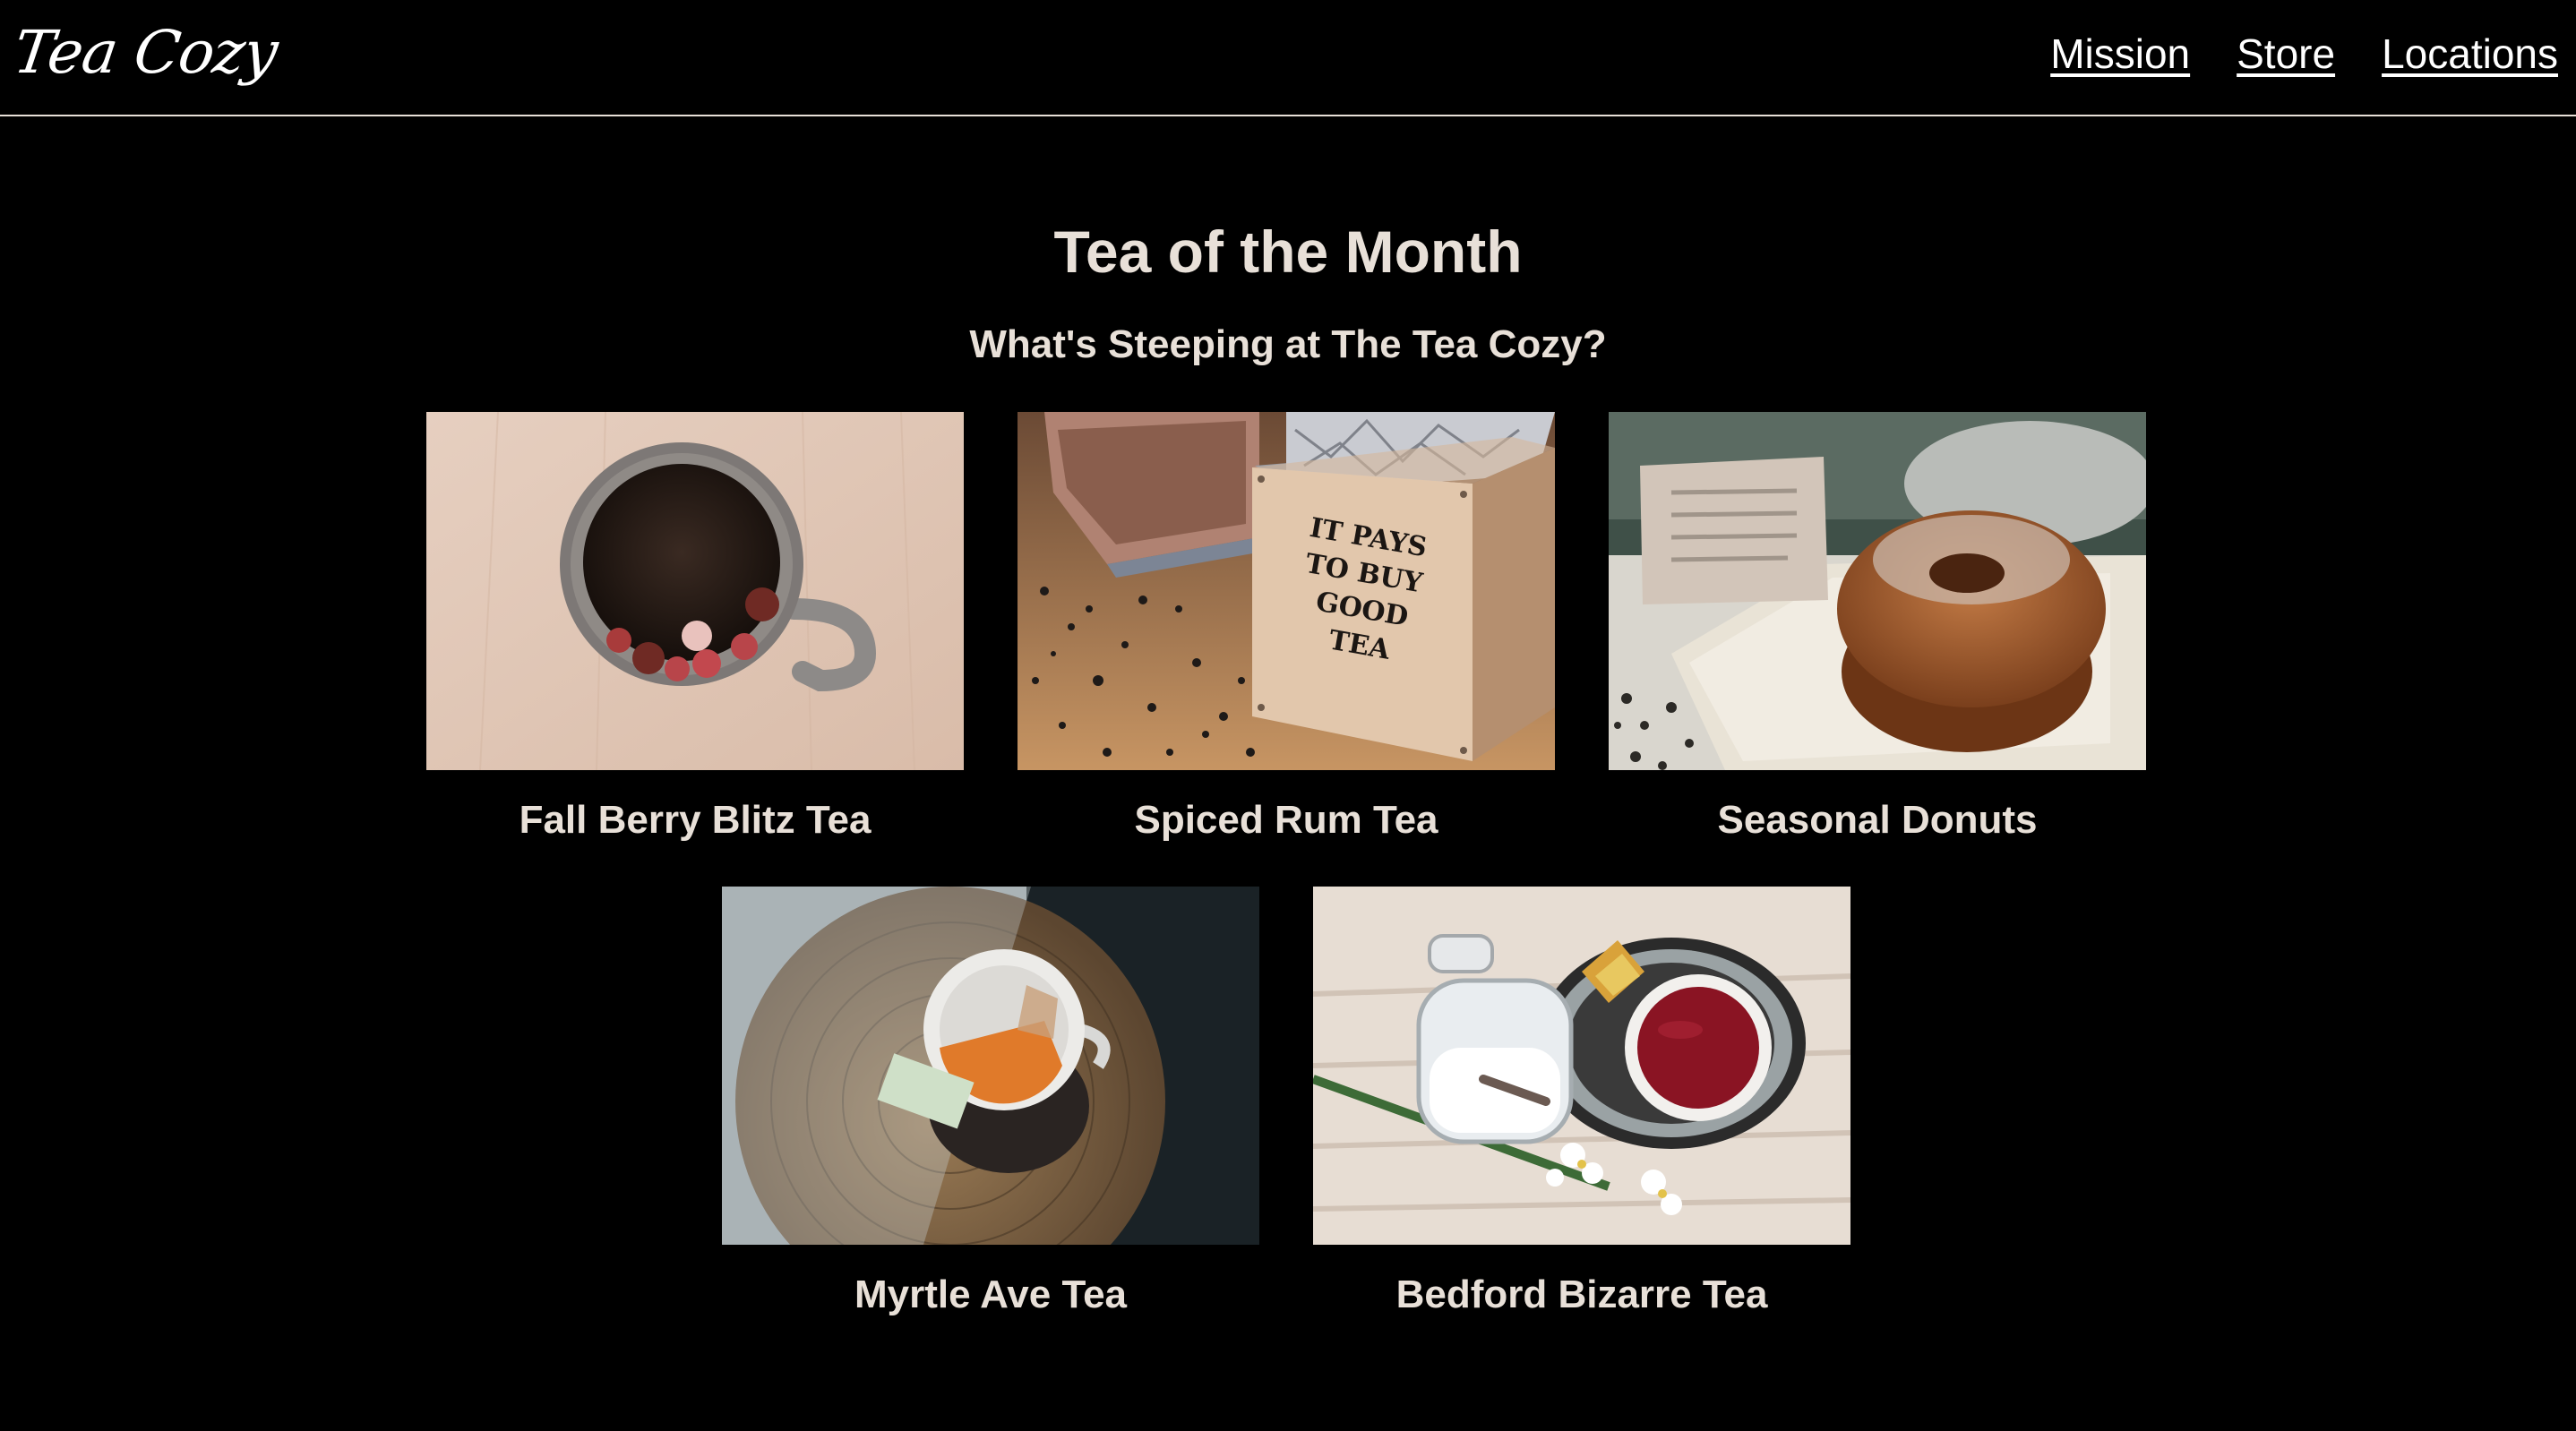  I want to click on product-name: Bedford Bizarre Tea, so click(1581, 1294).